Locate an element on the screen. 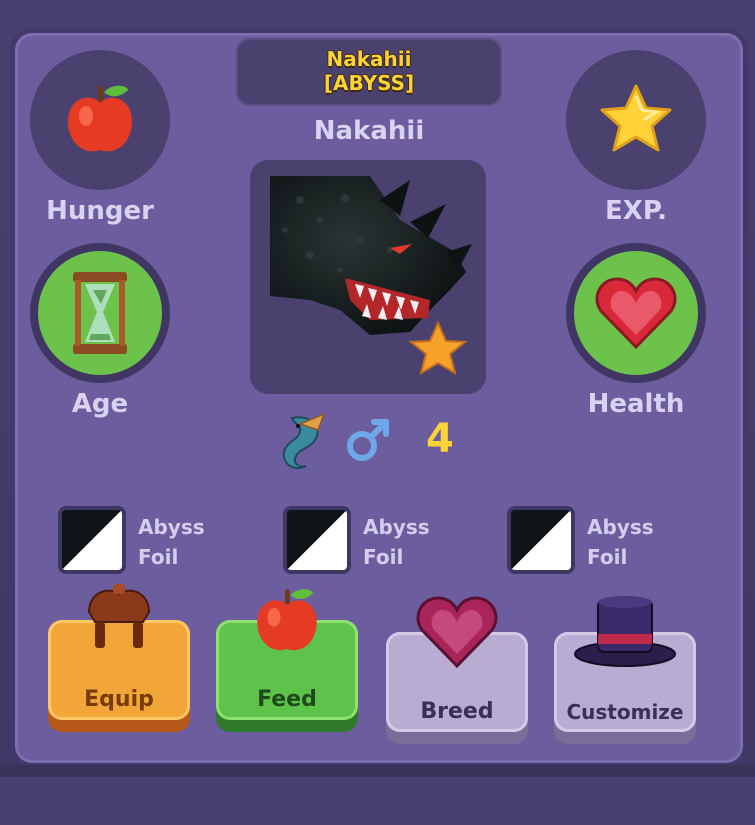 The height and width of the screenshot is (825, 755). stat-hunger: Hunger is located at coordinates (100, 138).